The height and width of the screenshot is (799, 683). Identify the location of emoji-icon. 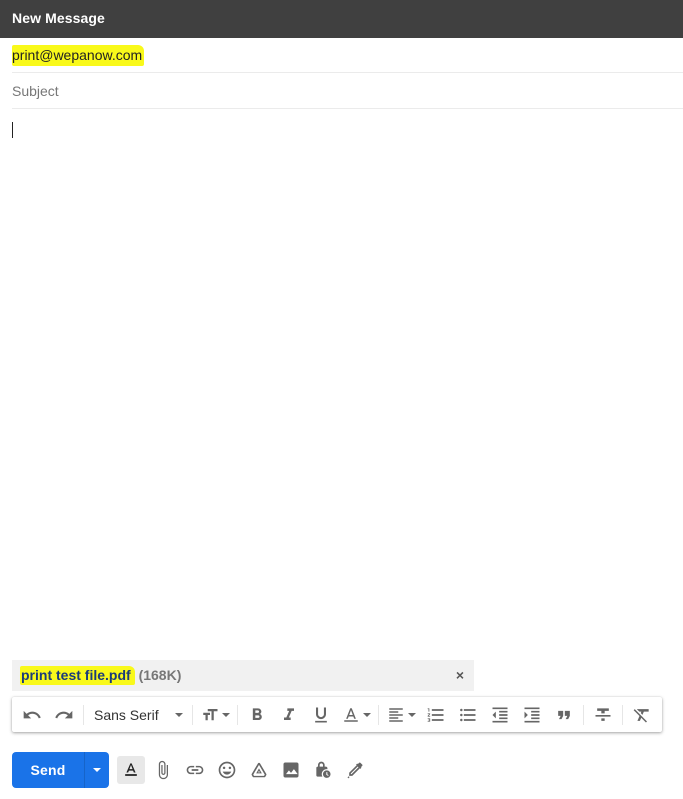
(227, 770).